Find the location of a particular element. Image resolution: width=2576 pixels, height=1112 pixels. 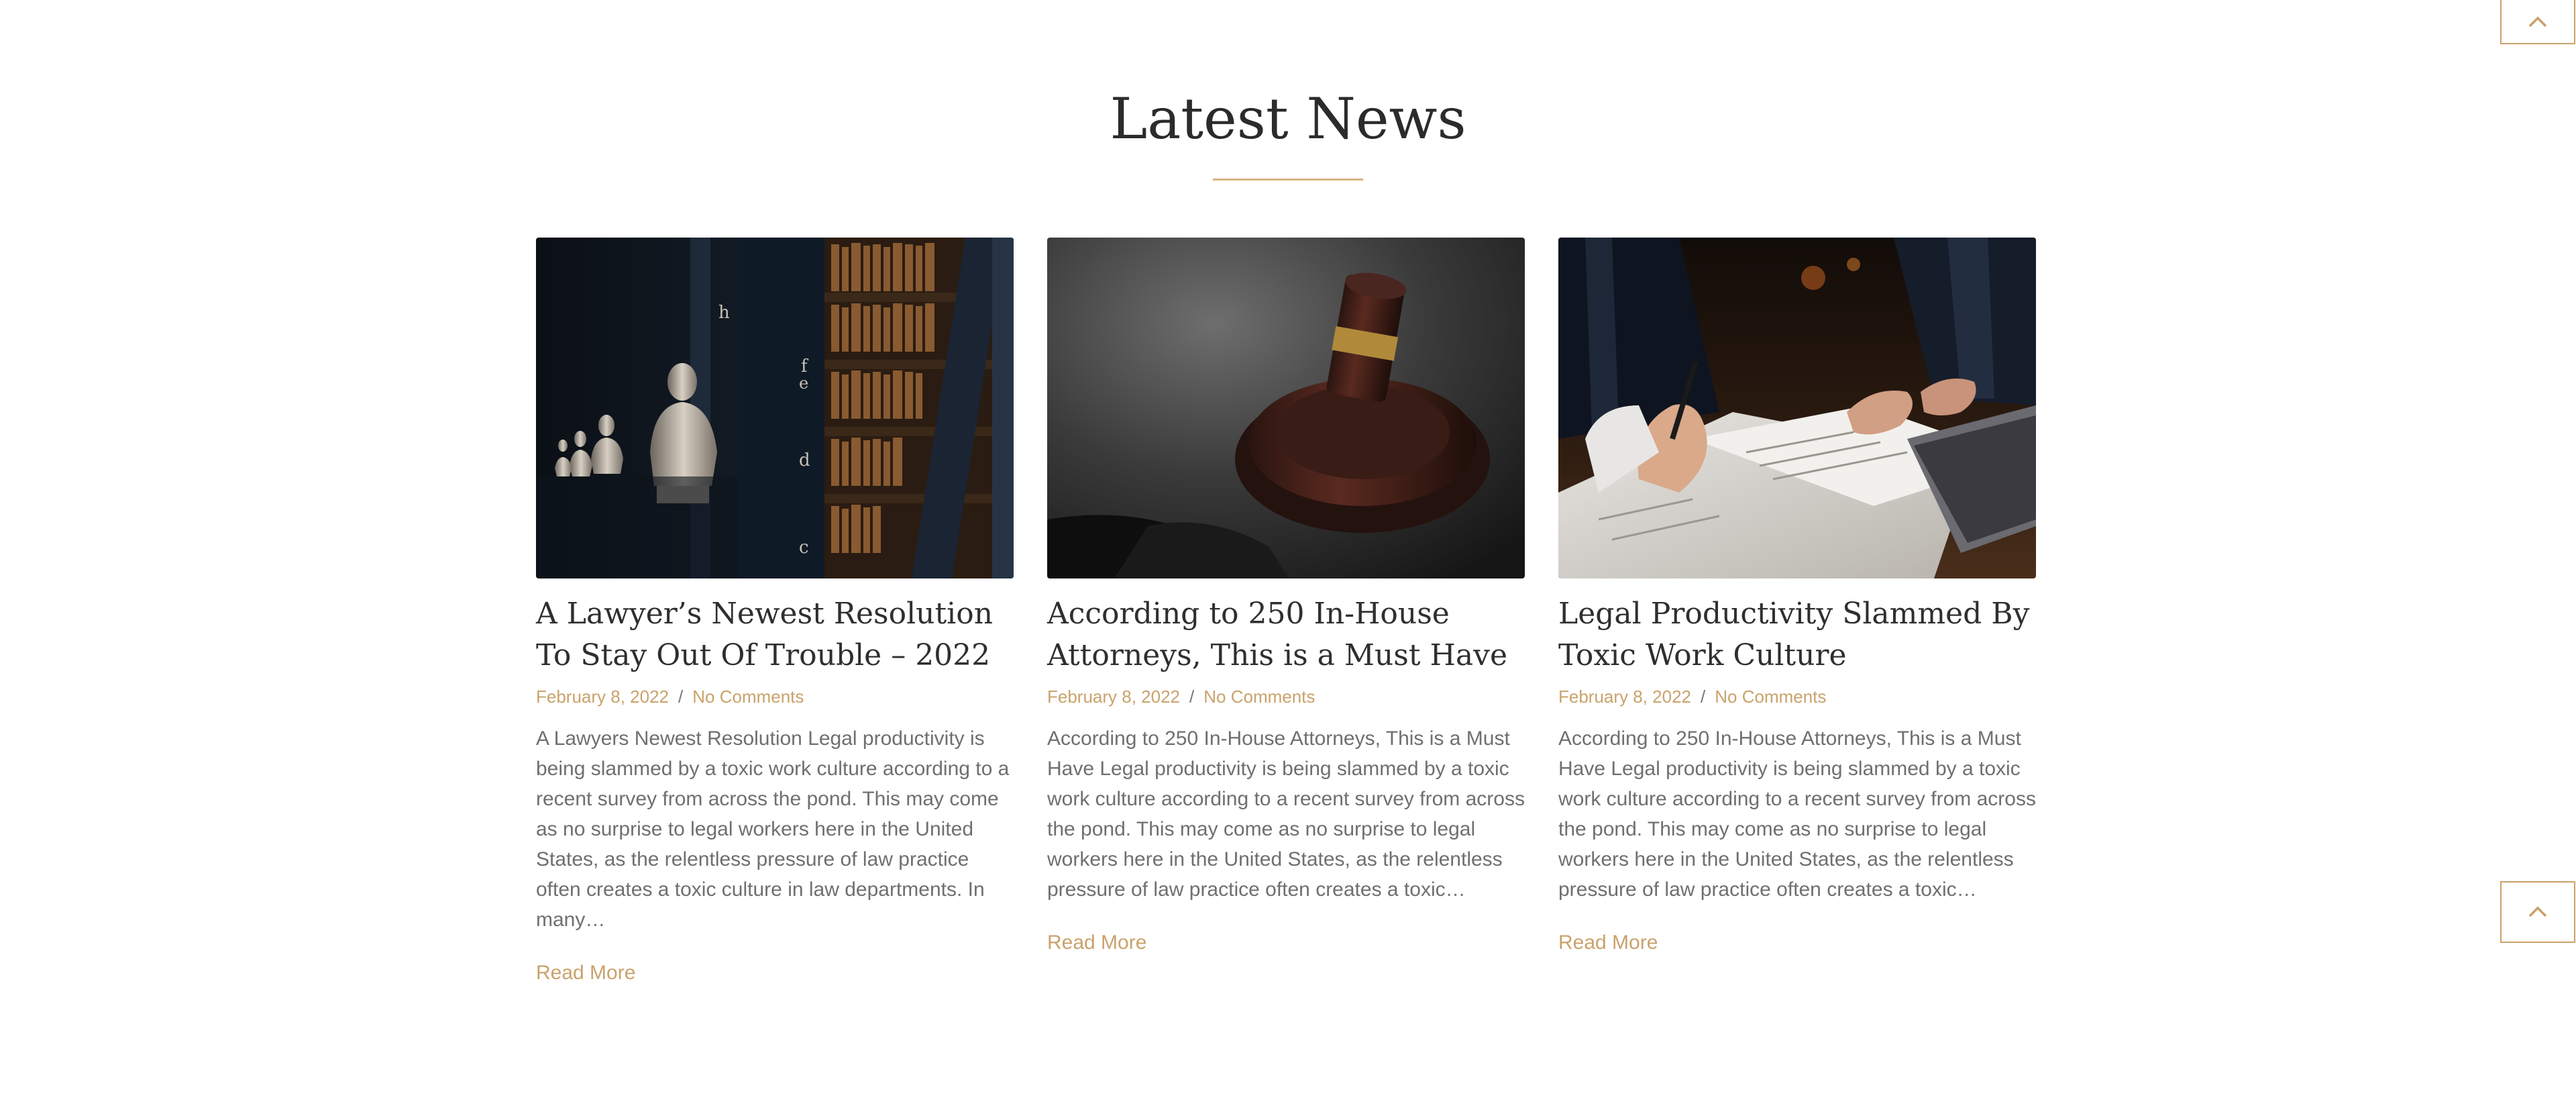

svg-text: d is located at coordinates (804, 460).